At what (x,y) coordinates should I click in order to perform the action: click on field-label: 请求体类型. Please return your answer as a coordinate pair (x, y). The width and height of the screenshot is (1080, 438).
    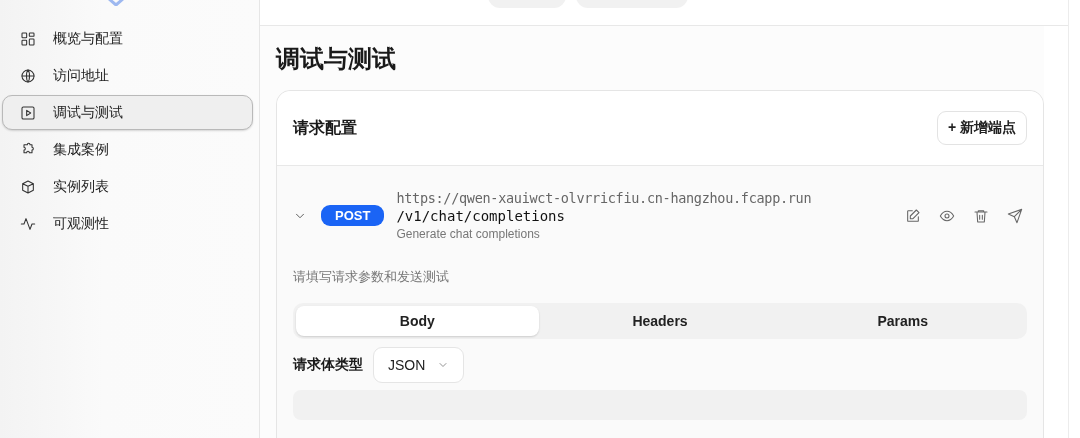
    Looking at the image, I should click on (328, 365).